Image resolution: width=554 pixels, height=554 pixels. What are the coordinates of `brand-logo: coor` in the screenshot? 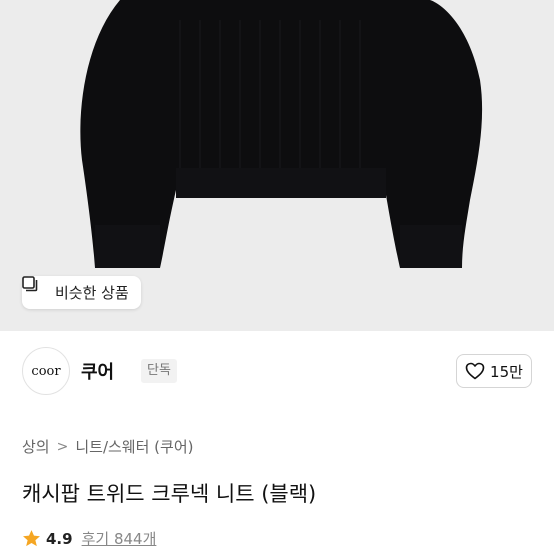 It's located at (46, 371).